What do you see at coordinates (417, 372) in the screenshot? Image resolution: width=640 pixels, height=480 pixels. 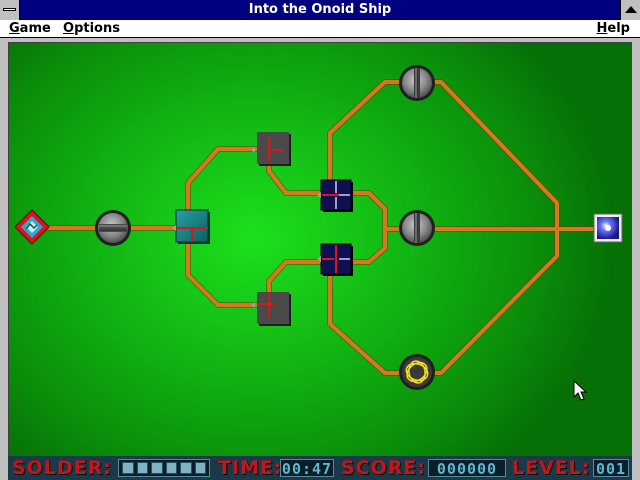 I see `bulb-disc-icon` at bounding box center [417, 372].